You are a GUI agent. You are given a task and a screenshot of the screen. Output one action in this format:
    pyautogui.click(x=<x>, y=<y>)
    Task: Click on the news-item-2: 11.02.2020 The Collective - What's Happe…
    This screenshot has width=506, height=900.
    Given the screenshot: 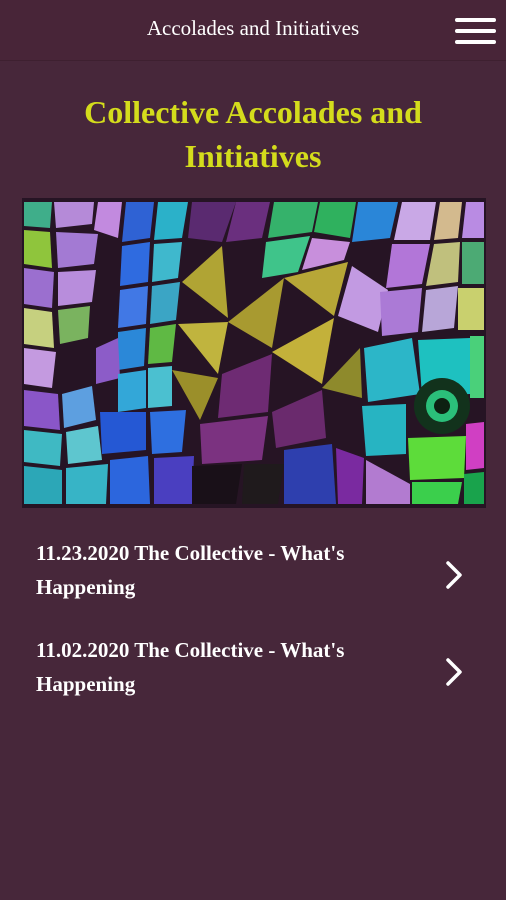 What is the action you would take?
    pyautogui.click(x=253, y=672)
    